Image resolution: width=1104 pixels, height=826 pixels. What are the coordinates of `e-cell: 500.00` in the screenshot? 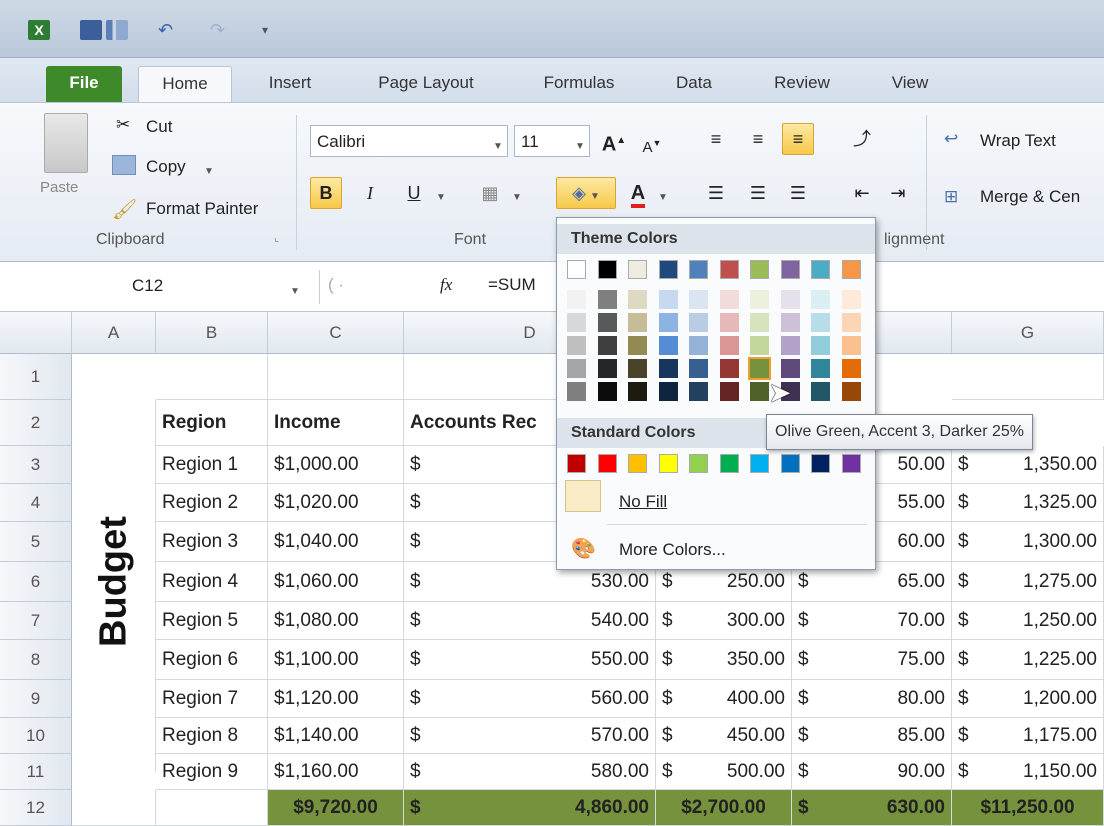 It's located at (739, 772).